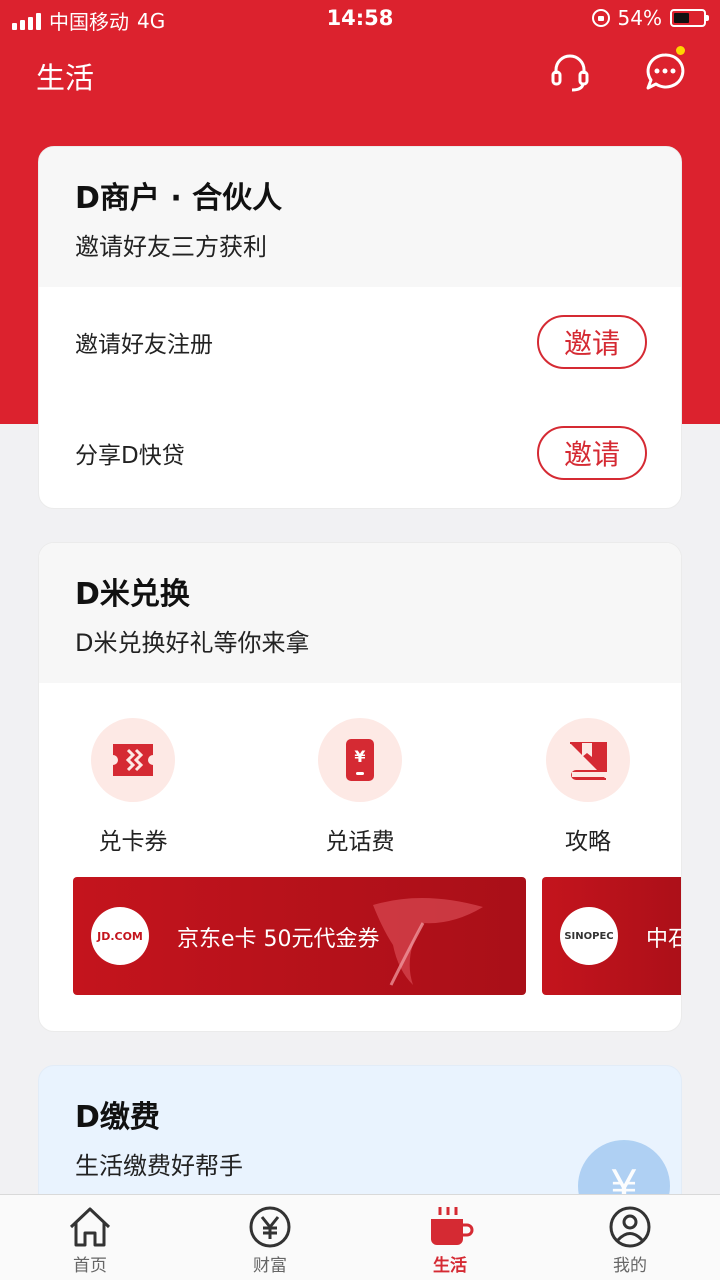 This screenshot has width=720, height=1280. What do you see at coordinates (360, 613) in the screenshot?
I see `dmi-card-header: D米兑换 D米兑换好礼等你来拿` at bounding box center [360, 613].